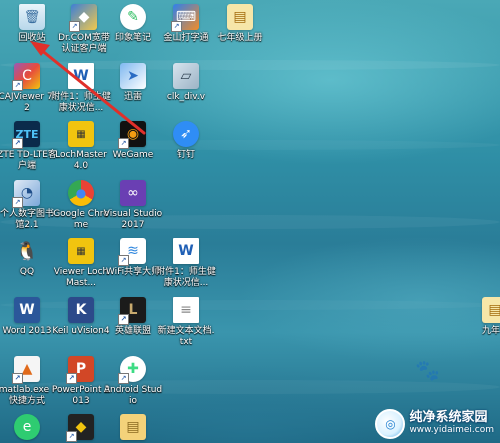 This screenshot has height=443, width=500. What do you see at coordinates (427, 370) in the screenshot?
I see `paw-print-watermark-icon: 🐾` at bounding box center [427, 370].